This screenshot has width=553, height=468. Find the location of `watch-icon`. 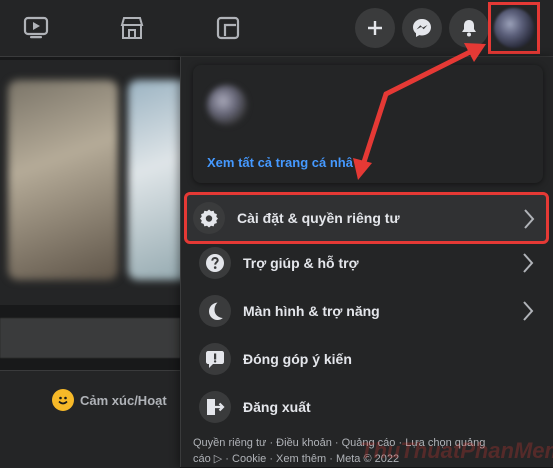

watch-icon is located at coordinates (36, 28).